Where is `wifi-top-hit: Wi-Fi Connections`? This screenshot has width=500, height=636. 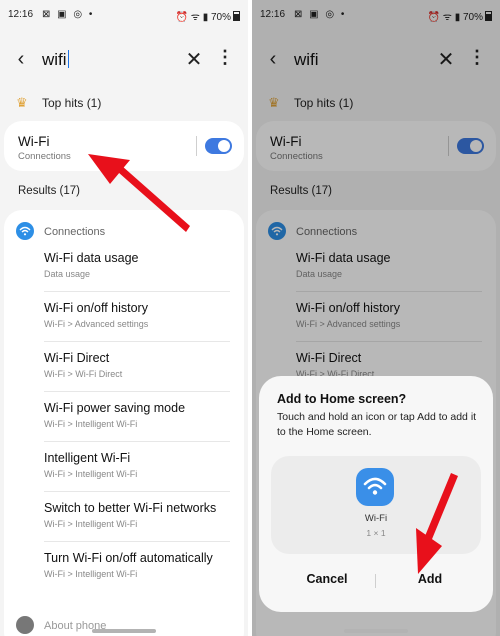 wifi-top-hit: Wi-Fi Connections is located at coordinates (124, 146).